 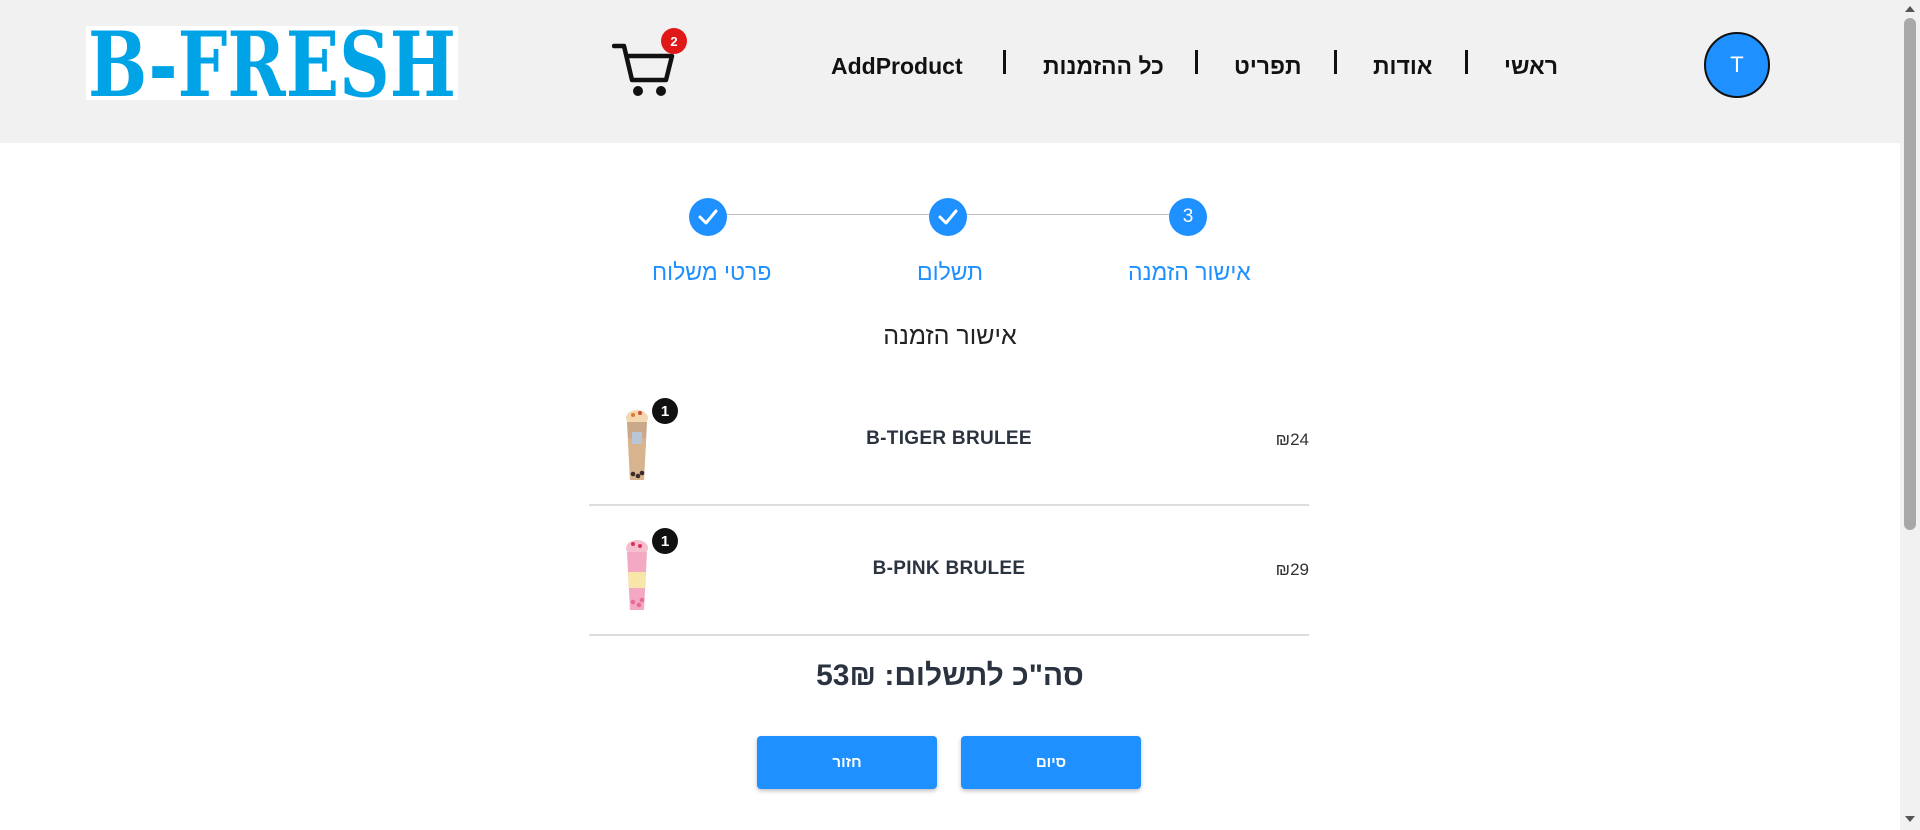 What do you see at coordinates (1402, 66) in the screenshot?
I see `nav-about: אודות` at bounding box center [1402, 66].